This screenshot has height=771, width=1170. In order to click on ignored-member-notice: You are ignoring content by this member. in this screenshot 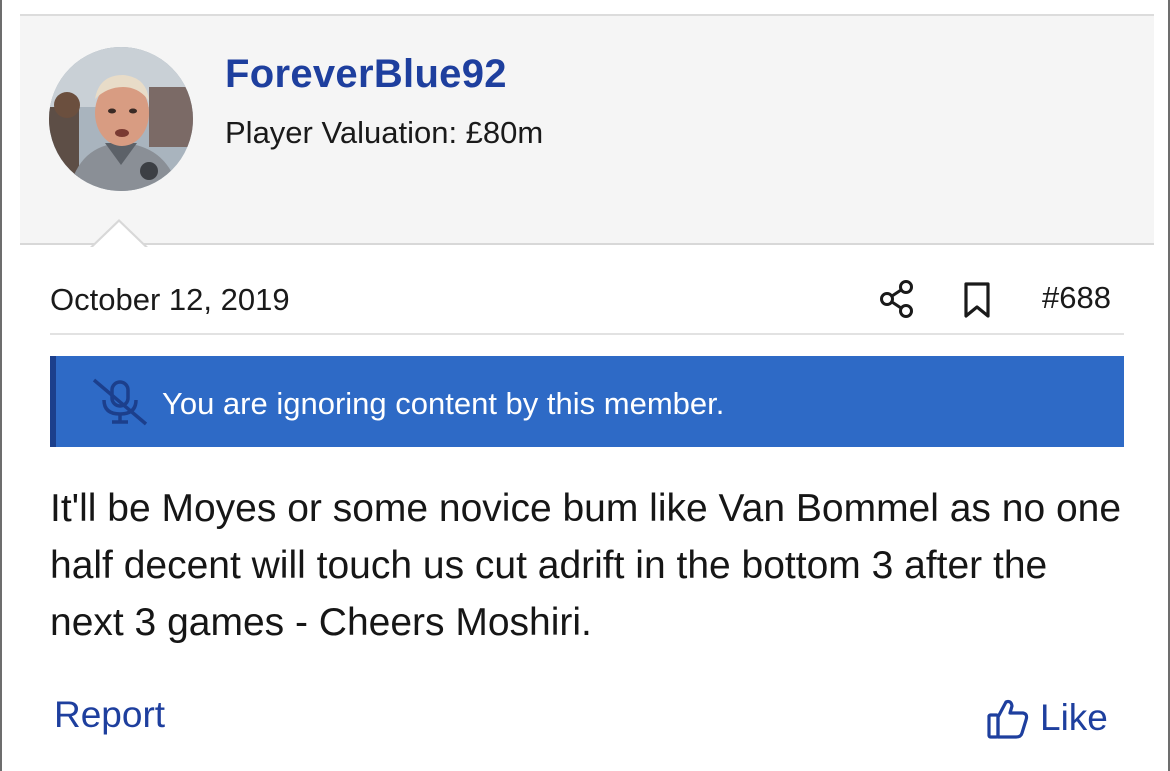, I will do `click(587, 401)`.